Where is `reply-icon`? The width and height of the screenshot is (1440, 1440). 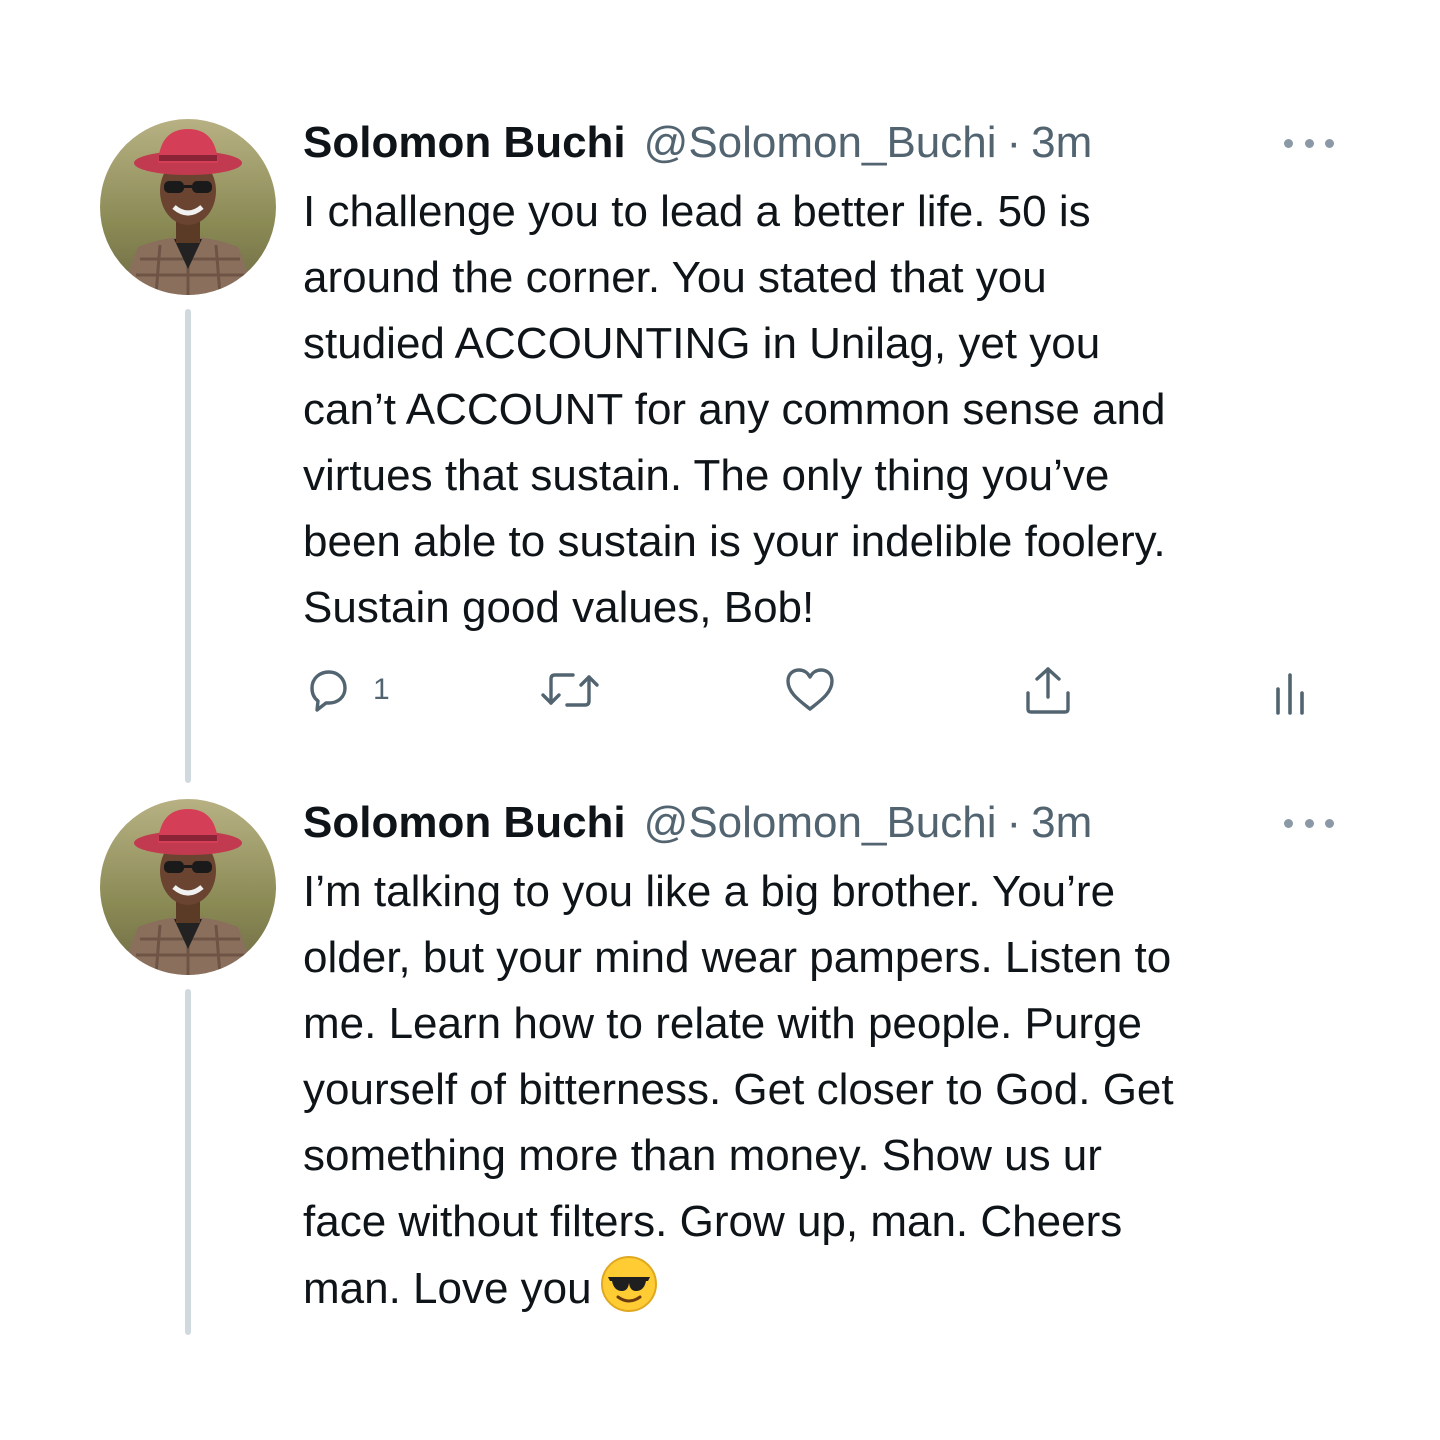
reply-icon is located at coordinates (328, 691).